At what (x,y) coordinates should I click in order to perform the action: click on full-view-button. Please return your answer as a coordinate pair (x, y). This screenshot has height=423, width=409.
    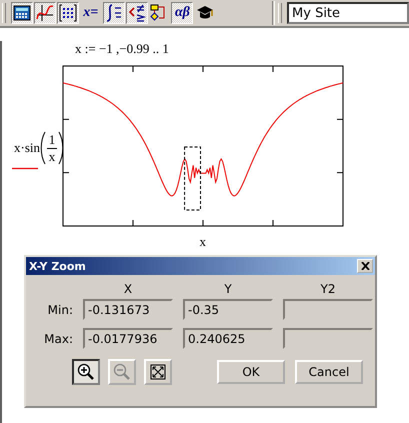
    Looking at the image, I should click on (158, 372).